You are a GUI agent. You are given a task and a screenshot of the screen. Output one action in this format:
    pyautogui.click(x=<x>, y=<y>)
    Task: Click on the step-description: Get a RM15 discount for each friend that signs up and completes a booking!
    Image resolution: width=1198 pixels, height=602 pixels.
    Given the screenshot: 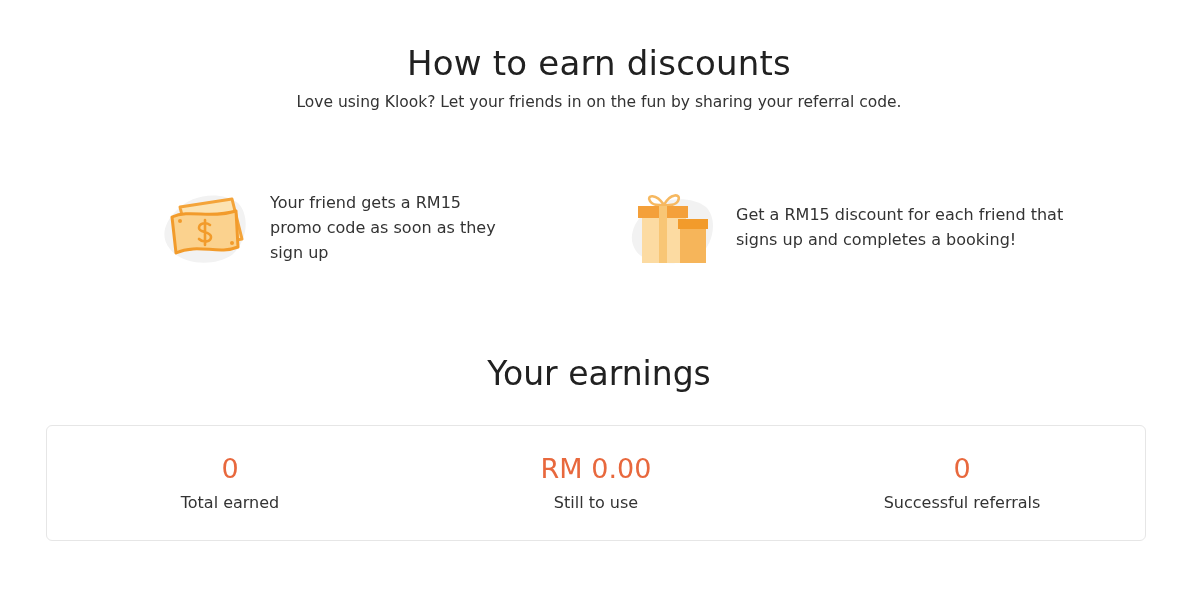 What is the action you would take?
    pyautogui.click(x=900, y=227)
    